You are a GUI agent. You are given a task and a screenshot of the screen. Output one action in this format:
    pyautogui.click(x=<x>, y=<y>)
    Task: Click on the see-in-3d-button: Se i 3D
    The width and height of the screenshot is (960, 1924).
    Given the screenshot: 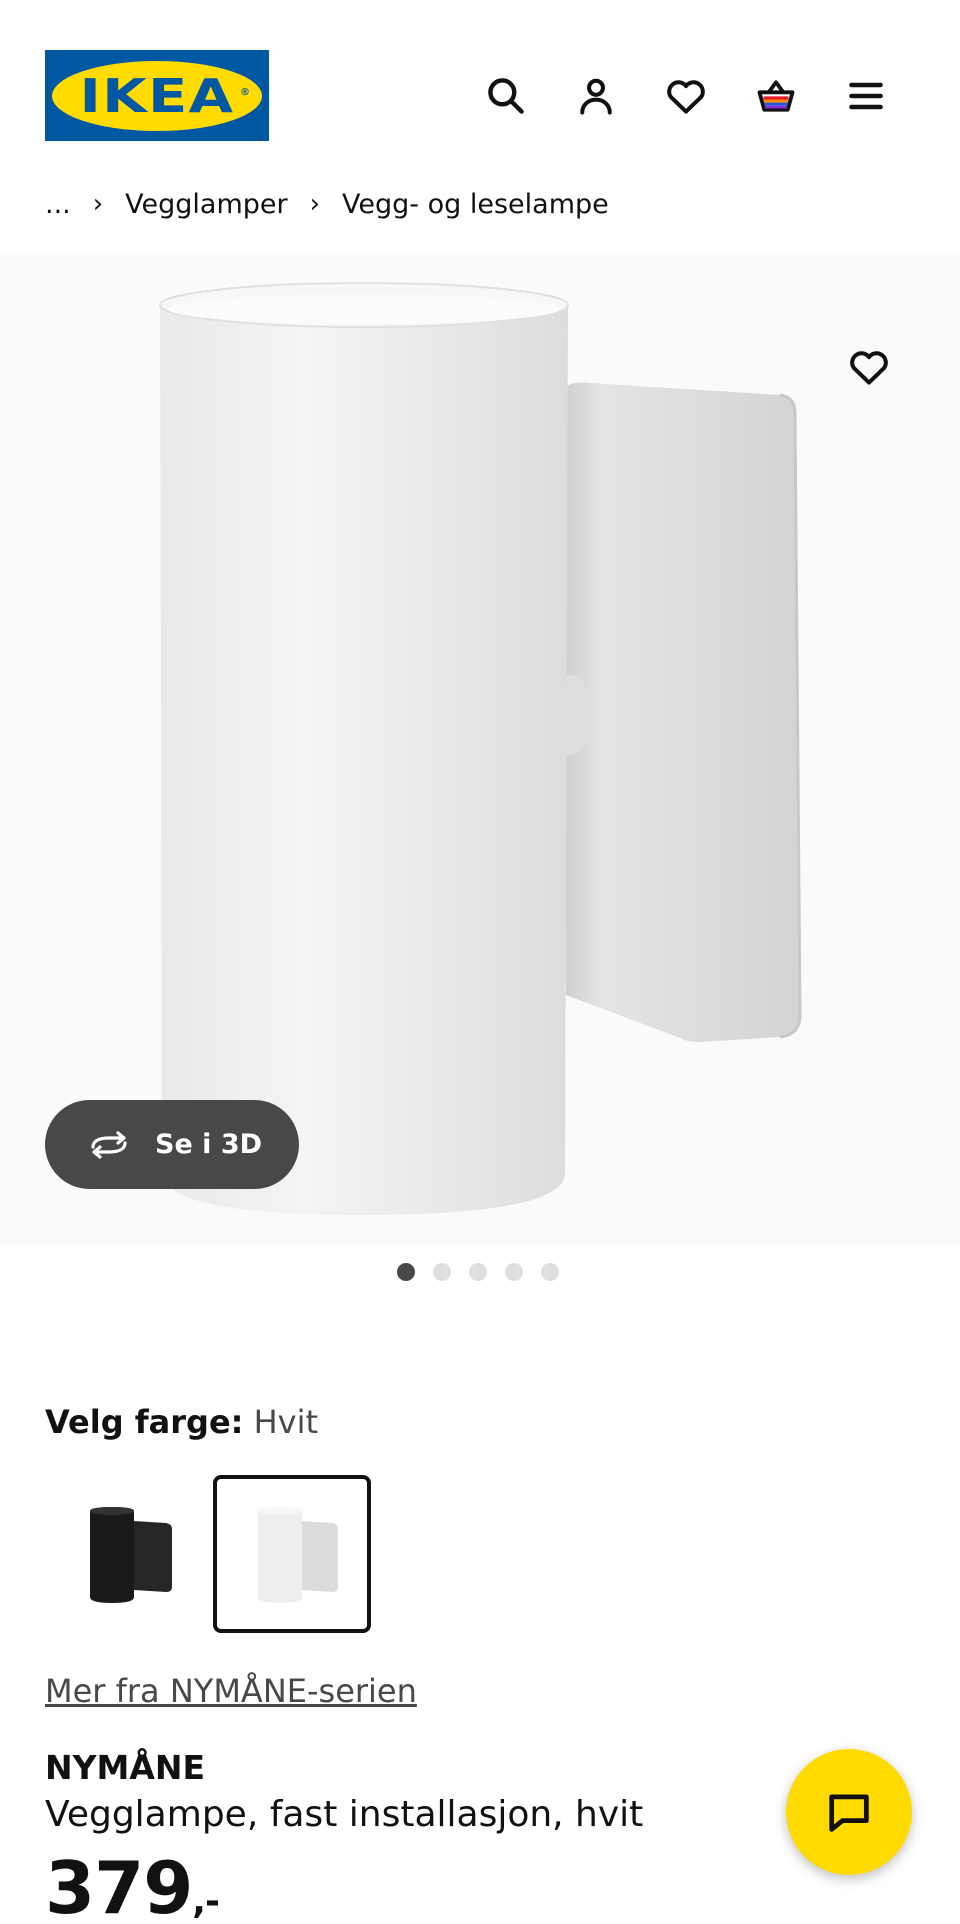 What is the action you would take?
    pyautogui.click(x=172, y=1144)
    